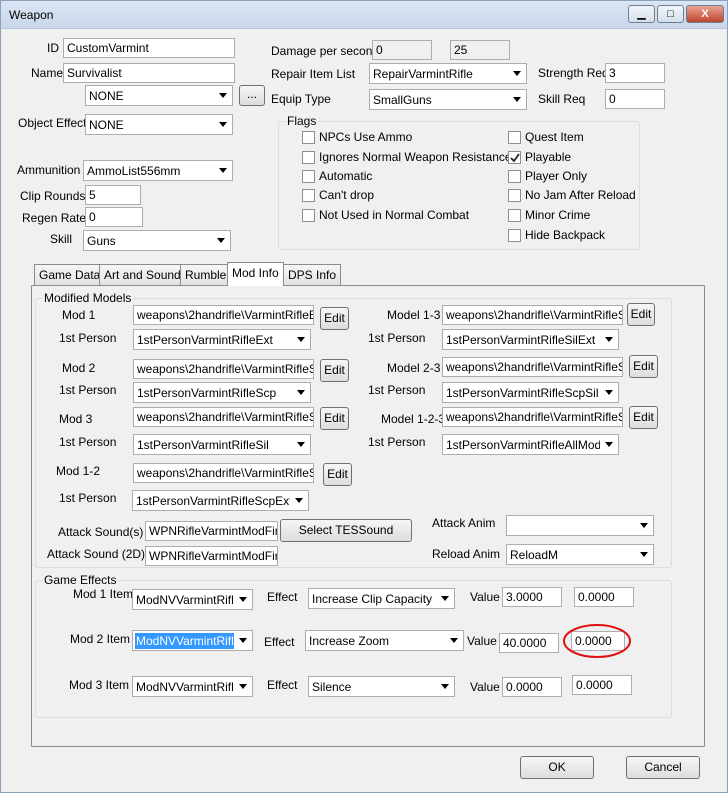  What do you see at coordinates (557, 767) in the screenshot?
I see `ok-button: OK` at bounding box center [557, 767].